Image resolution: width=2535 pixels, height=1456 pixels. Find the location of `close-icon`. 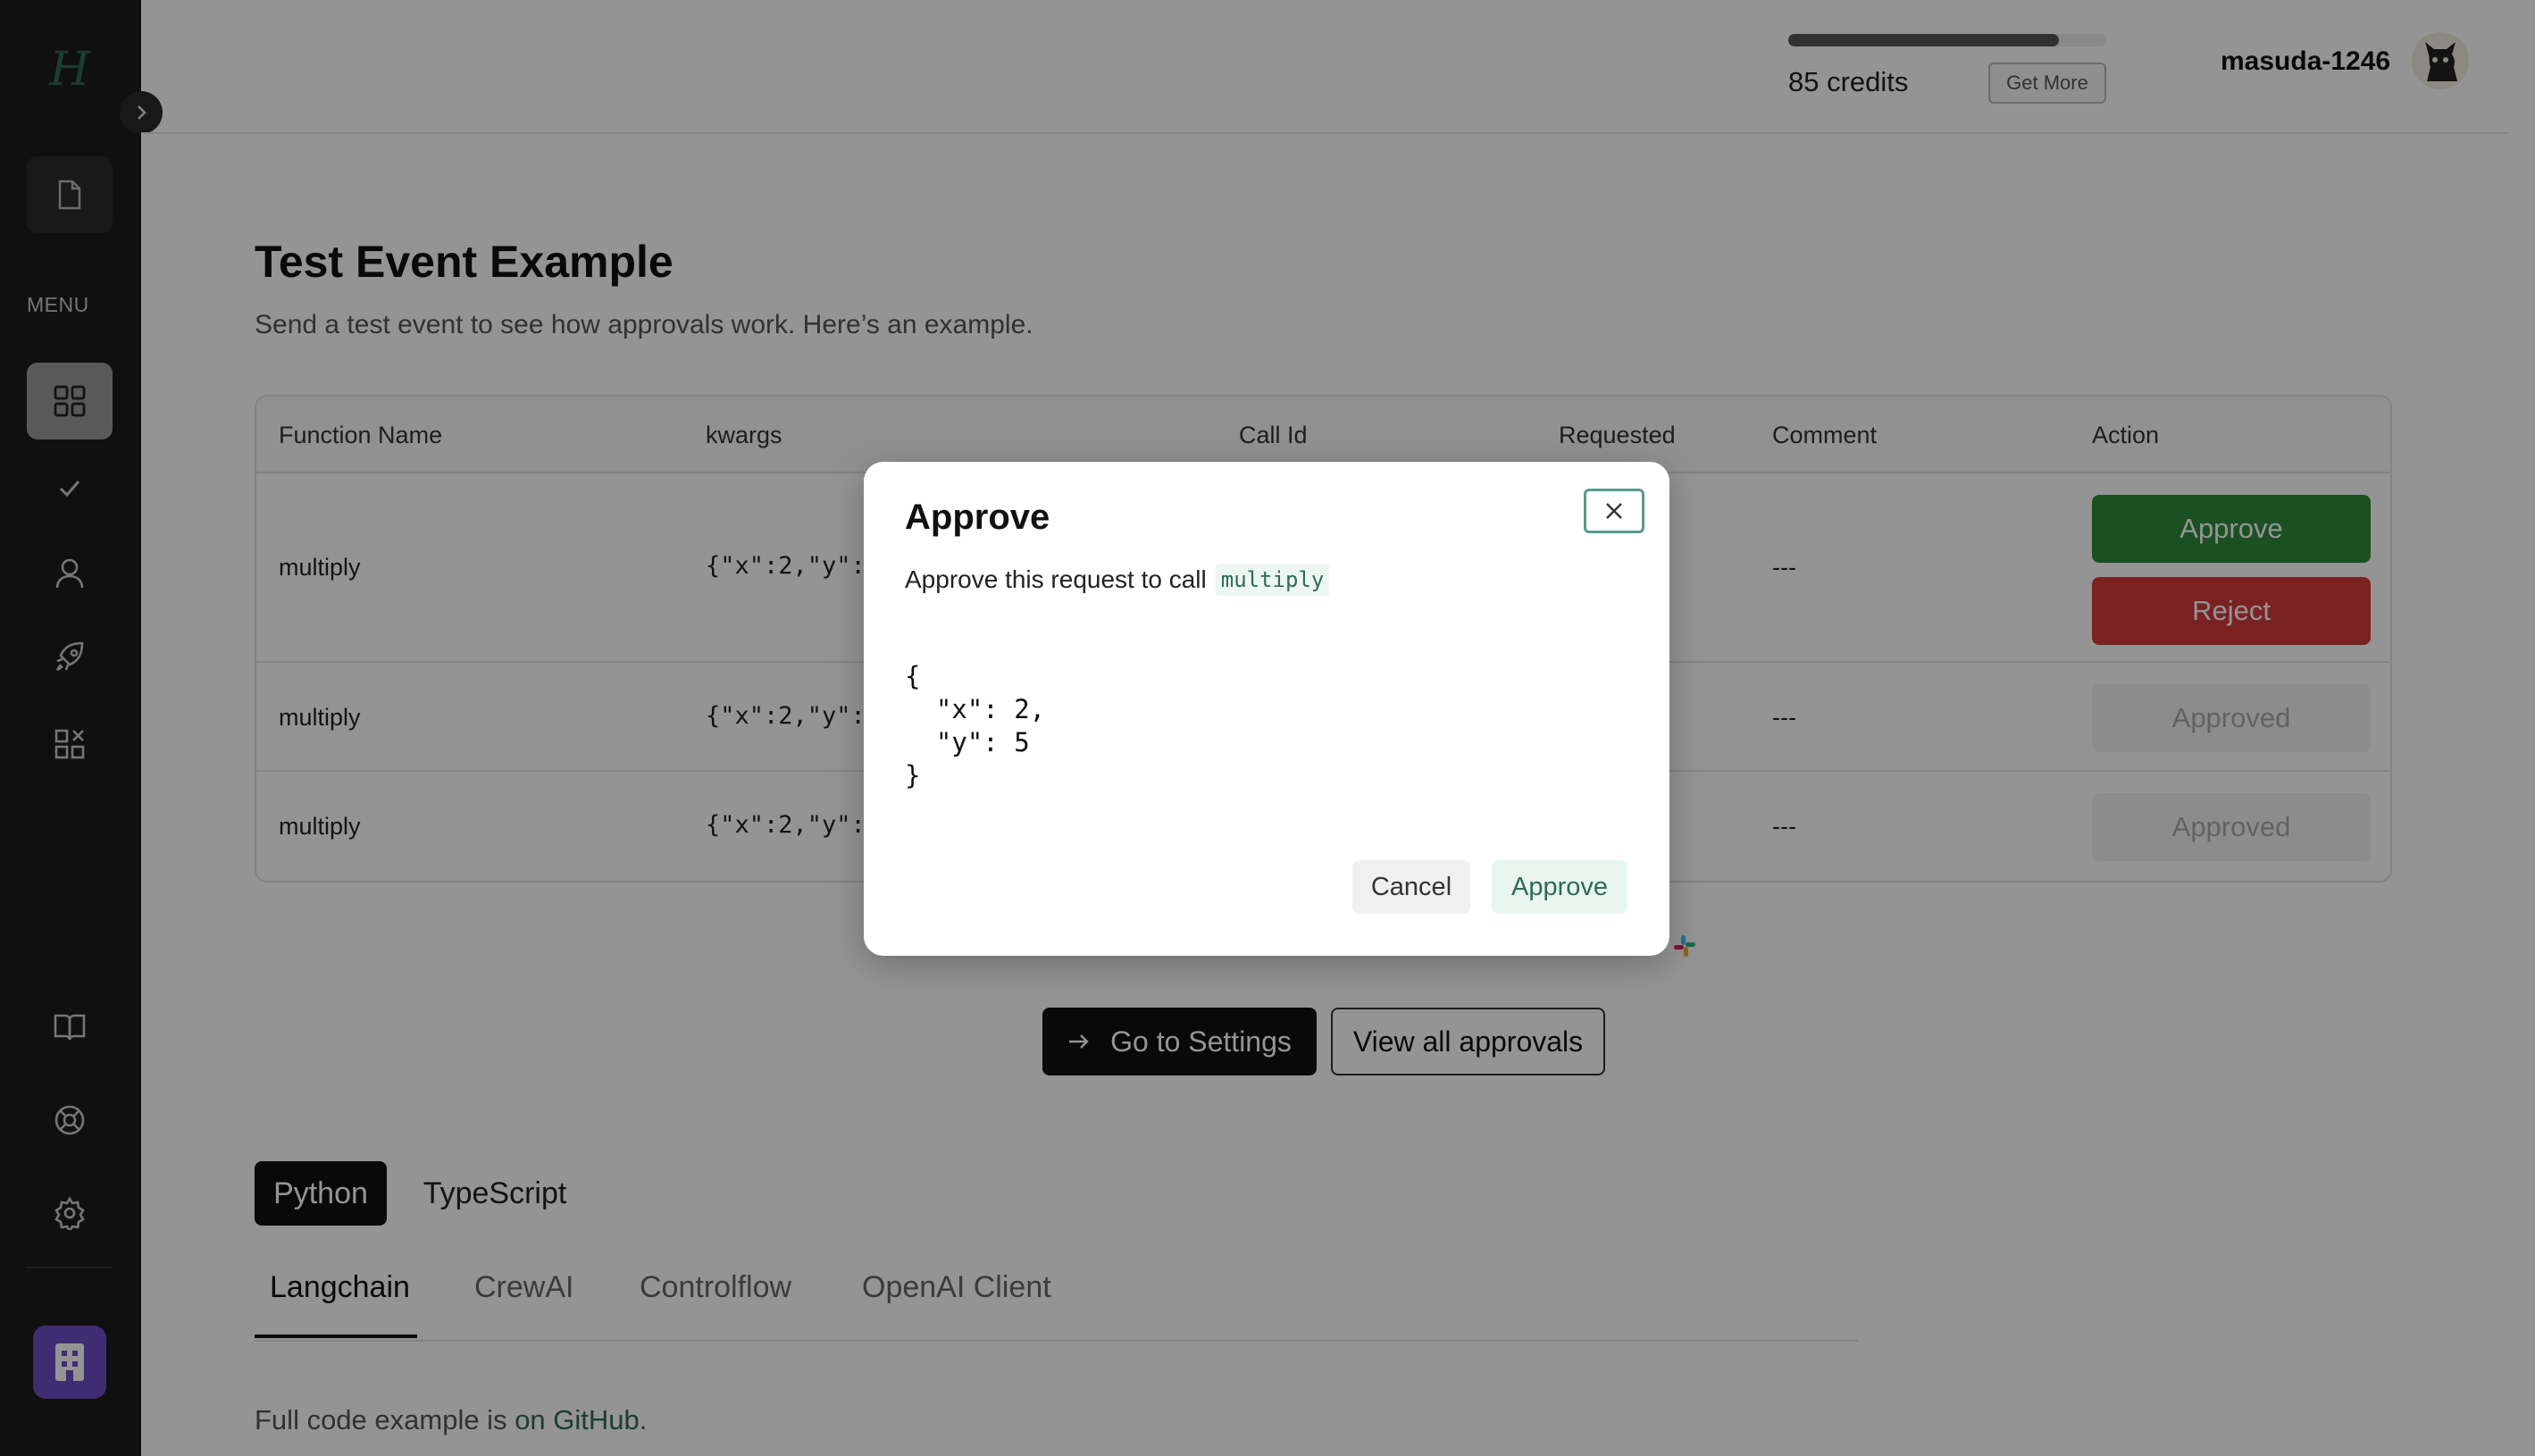

close-icon is located at coordinates (1614, 511).